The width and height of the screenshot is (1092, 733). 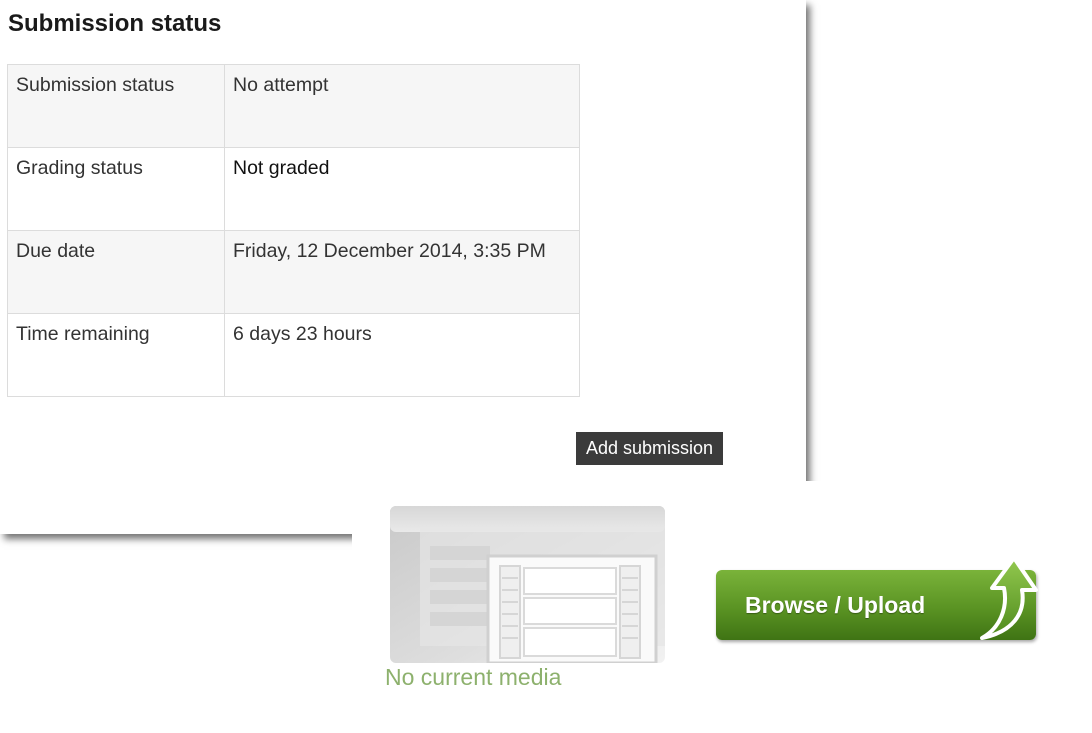 I want to click on row-label: Submission status, so click(x=116, y=106).